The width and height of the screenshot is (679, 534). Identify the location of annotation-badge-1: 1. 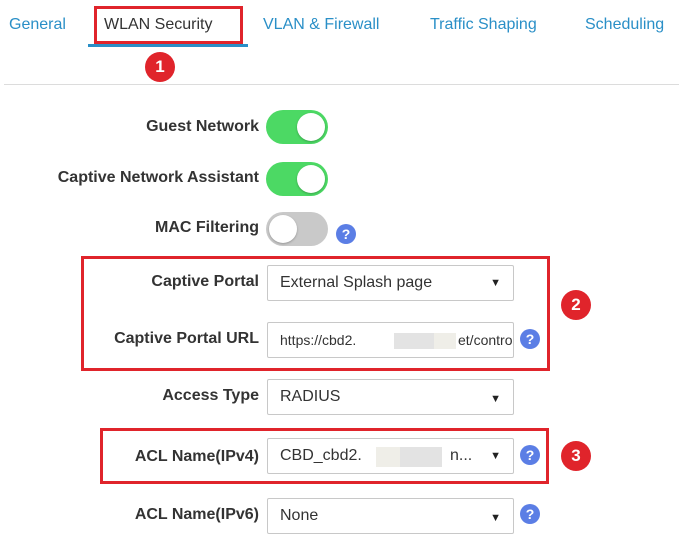
(160, 67).